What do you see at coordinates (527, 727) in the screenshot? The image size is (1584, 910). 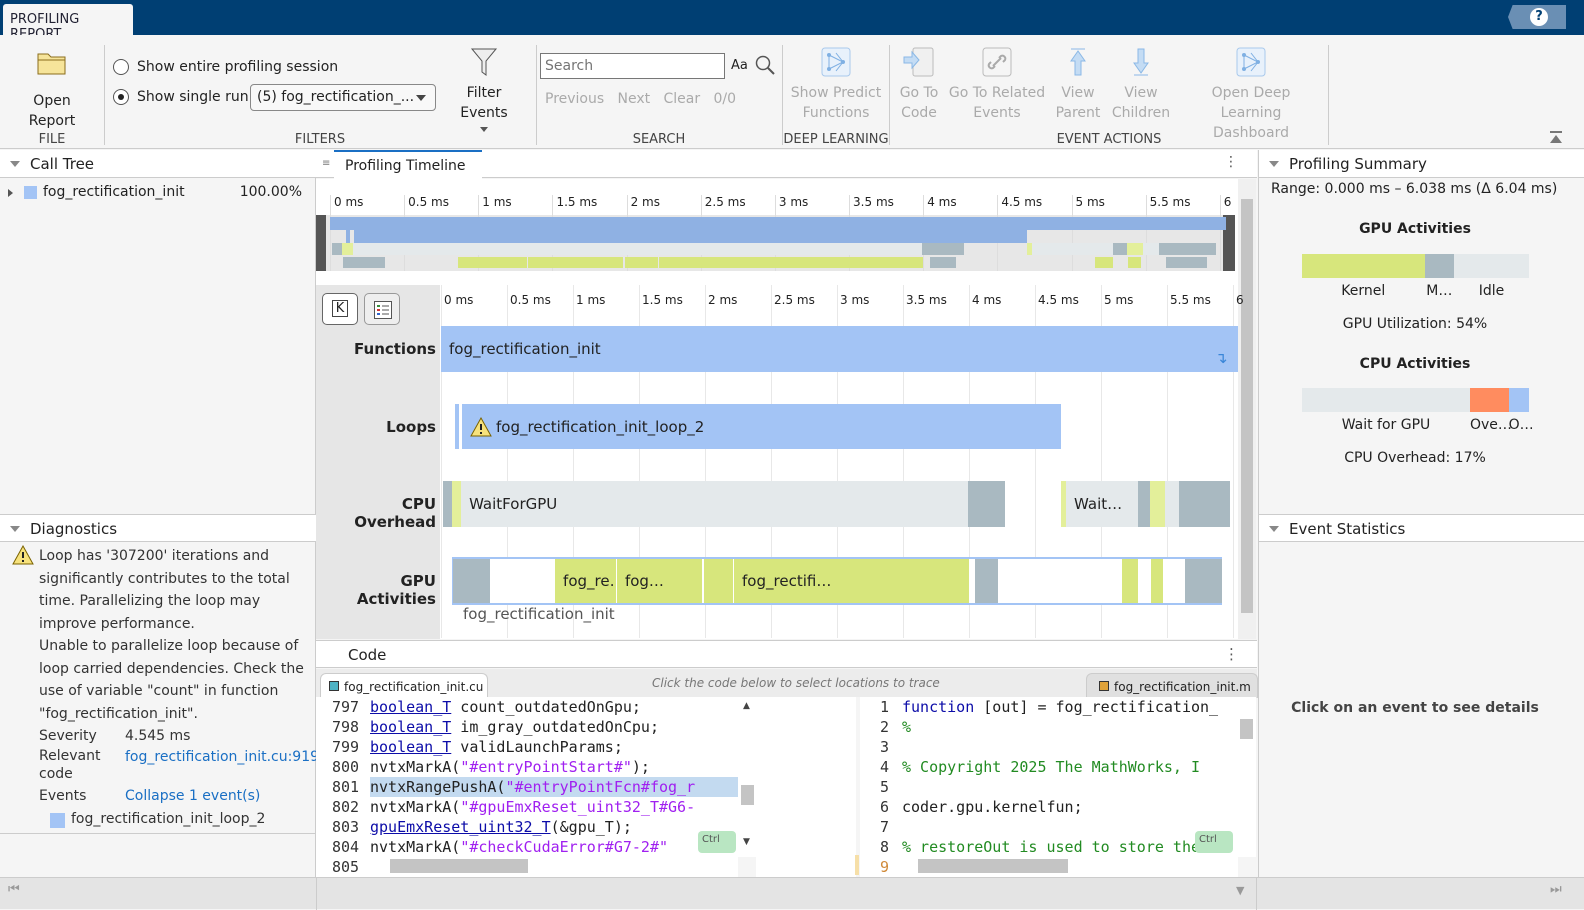 I see `code-line: 798 boolean_T im_gray_outdatedOnCpu;` at bounding box center [527, 727].